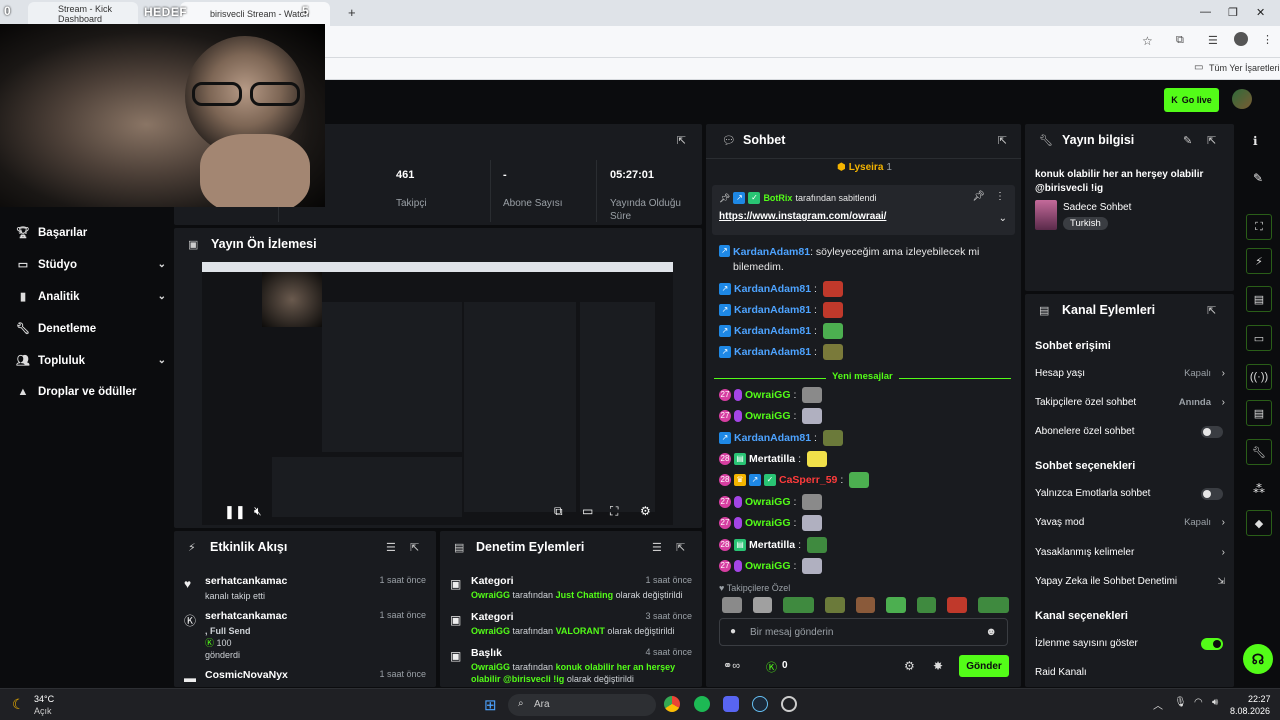  What do you see at coordinates (808, 480) in the screenshot?
I see `chat-username: CaSperr_59` at bounding box center [808, 480].